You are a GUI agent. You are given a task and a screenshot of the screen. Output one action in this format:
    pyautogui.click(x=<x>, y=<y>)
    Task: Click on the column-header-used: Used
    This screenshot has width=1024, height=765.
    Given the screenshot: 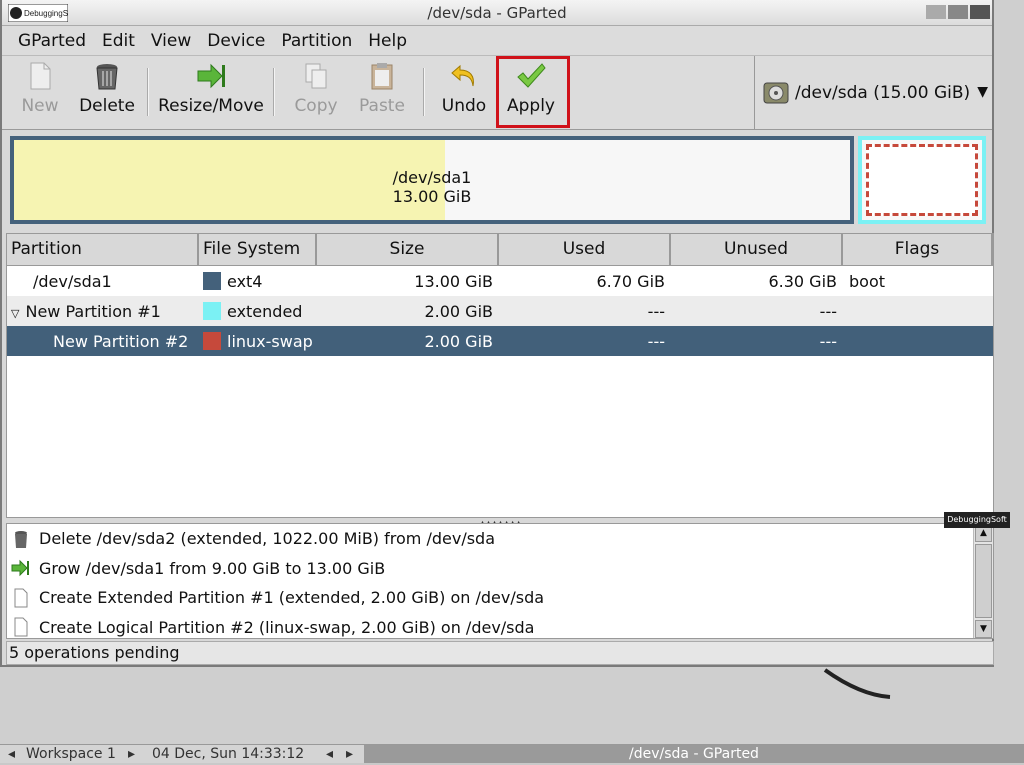 What is the action you would take?
    pyautogui.click(x=585, y=249)
    